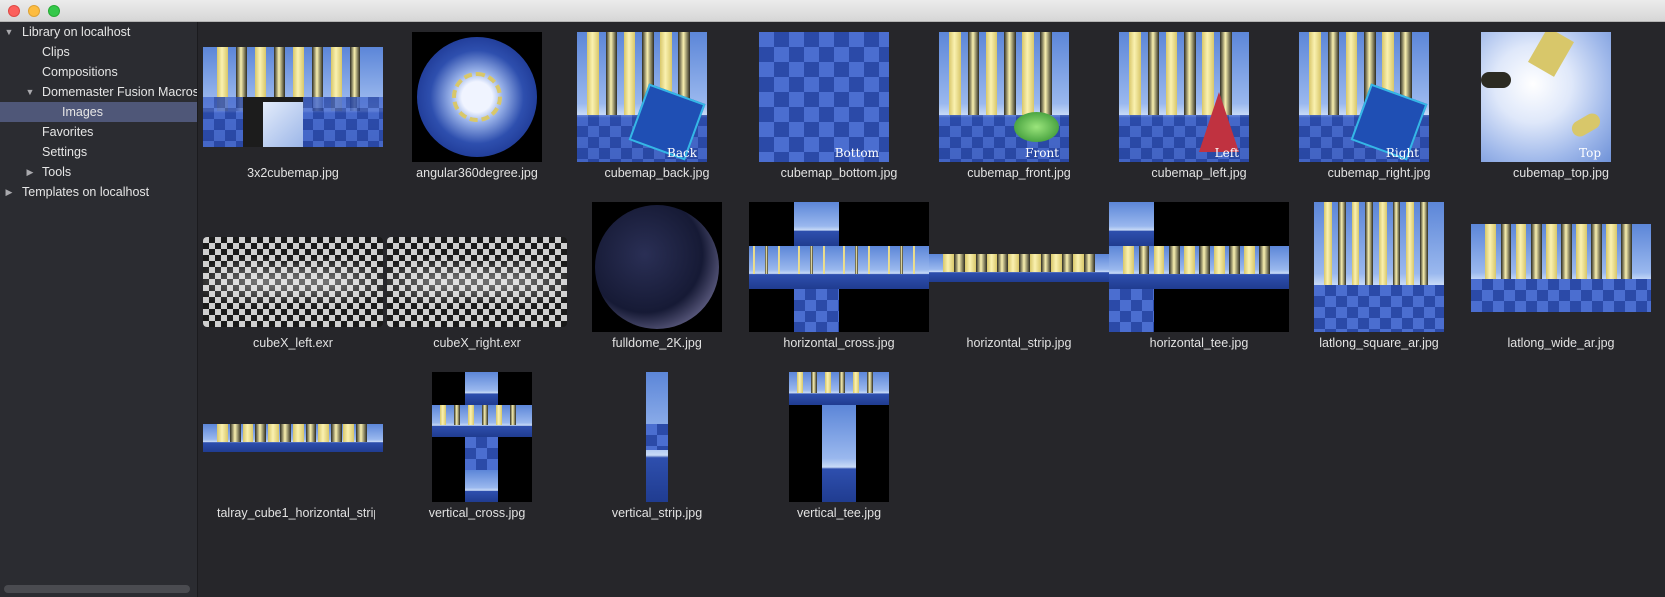  I want to click on minimize-window-button, so click(34, 11).